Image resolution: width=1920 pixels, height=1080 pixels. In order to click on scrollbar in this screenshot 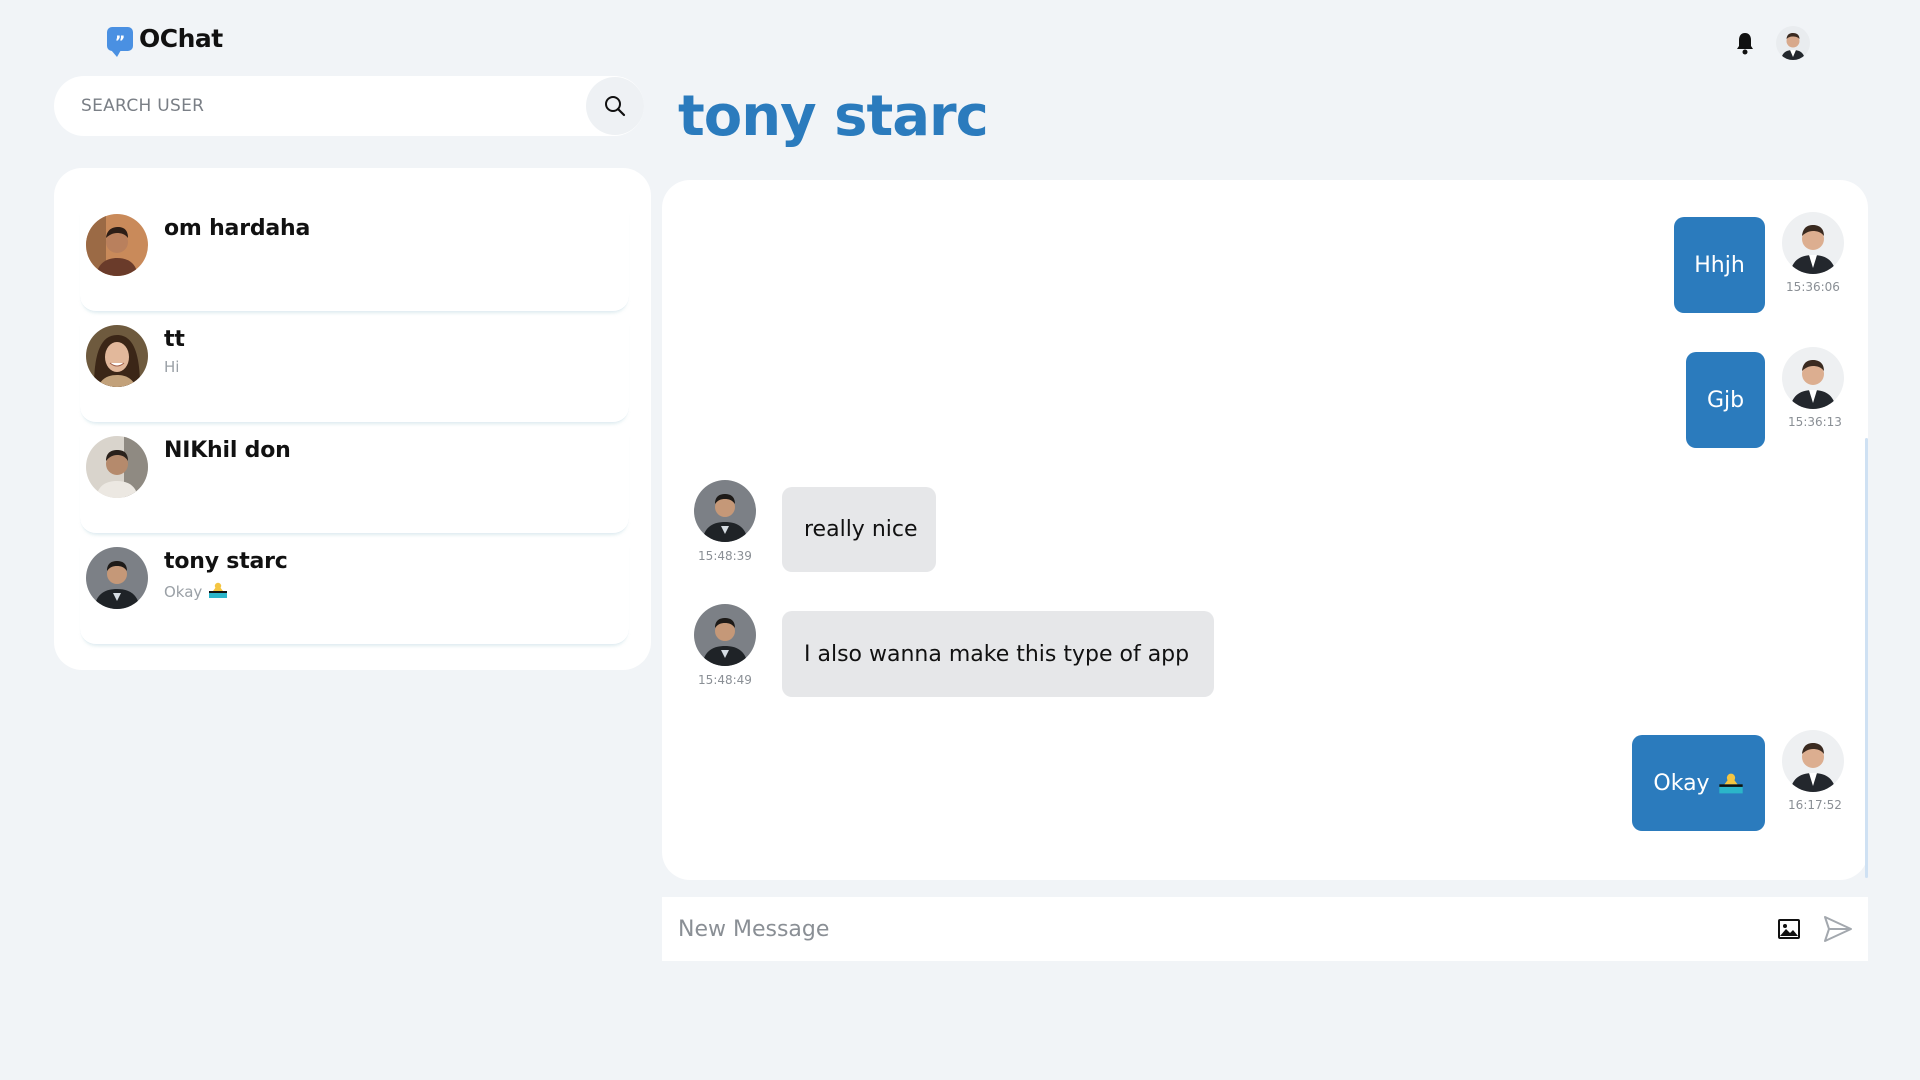, I will do `click(1866, 658)`.